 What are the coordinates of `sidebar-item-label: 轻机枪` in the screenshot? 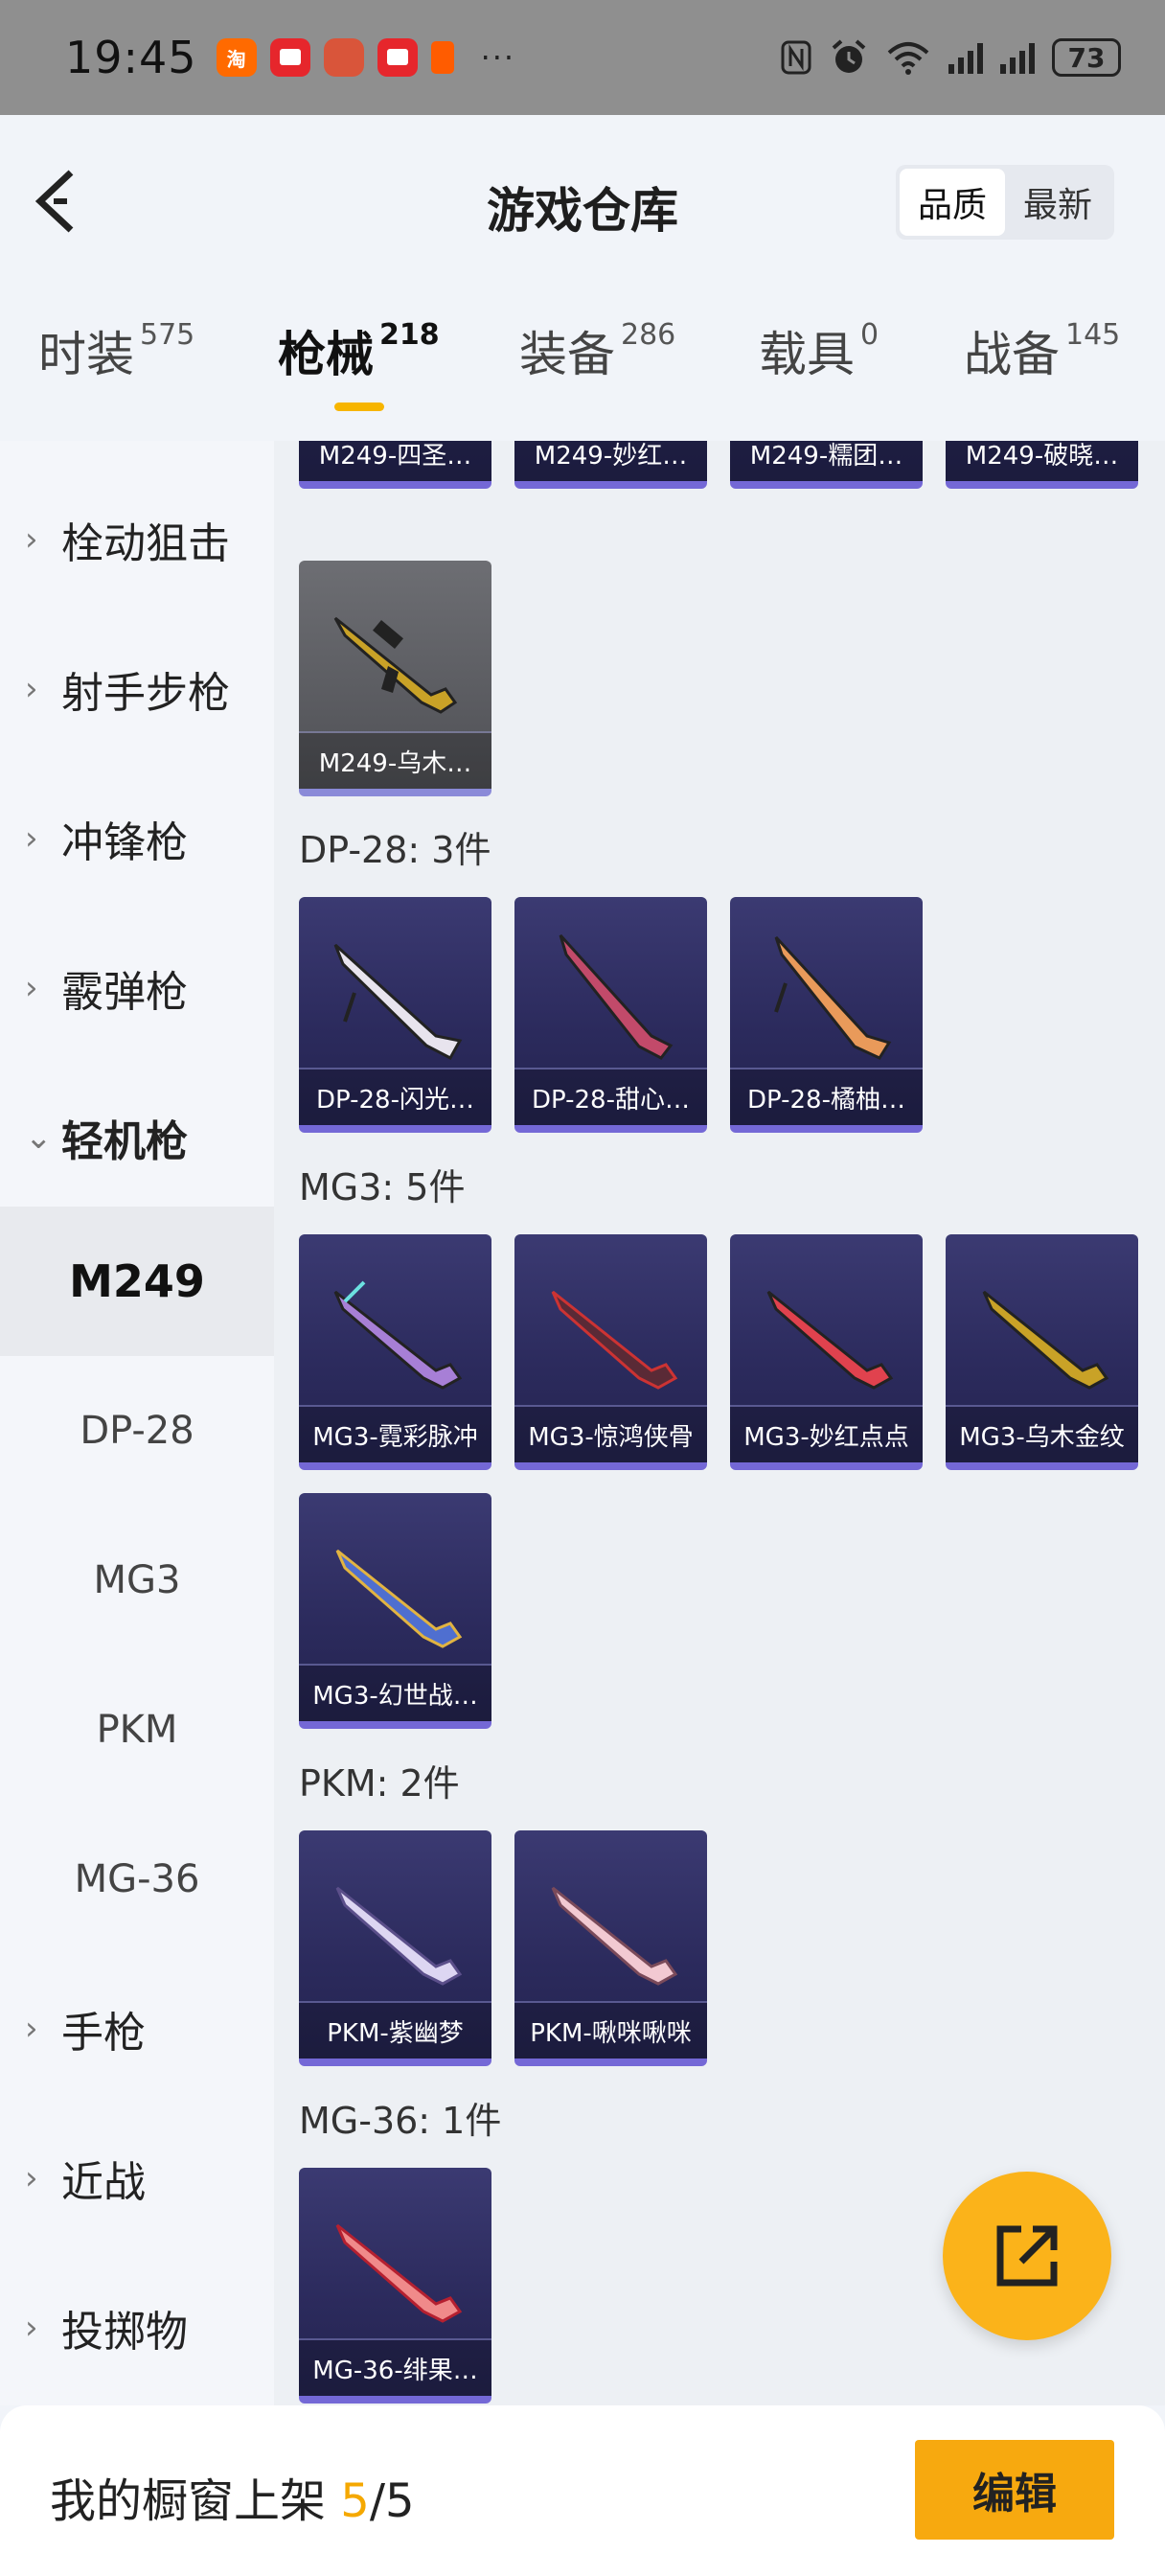 It's located at (124, 1141).